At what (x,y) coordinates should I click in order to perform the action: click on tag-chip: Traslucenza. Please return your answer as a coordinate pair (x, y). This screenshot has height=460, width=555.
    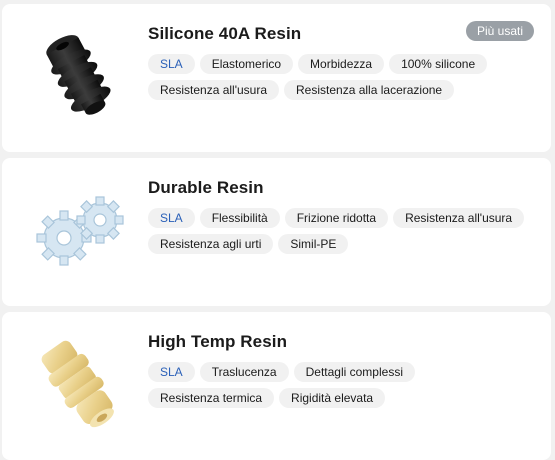
    Looking at the image, I should click on (244, 372).